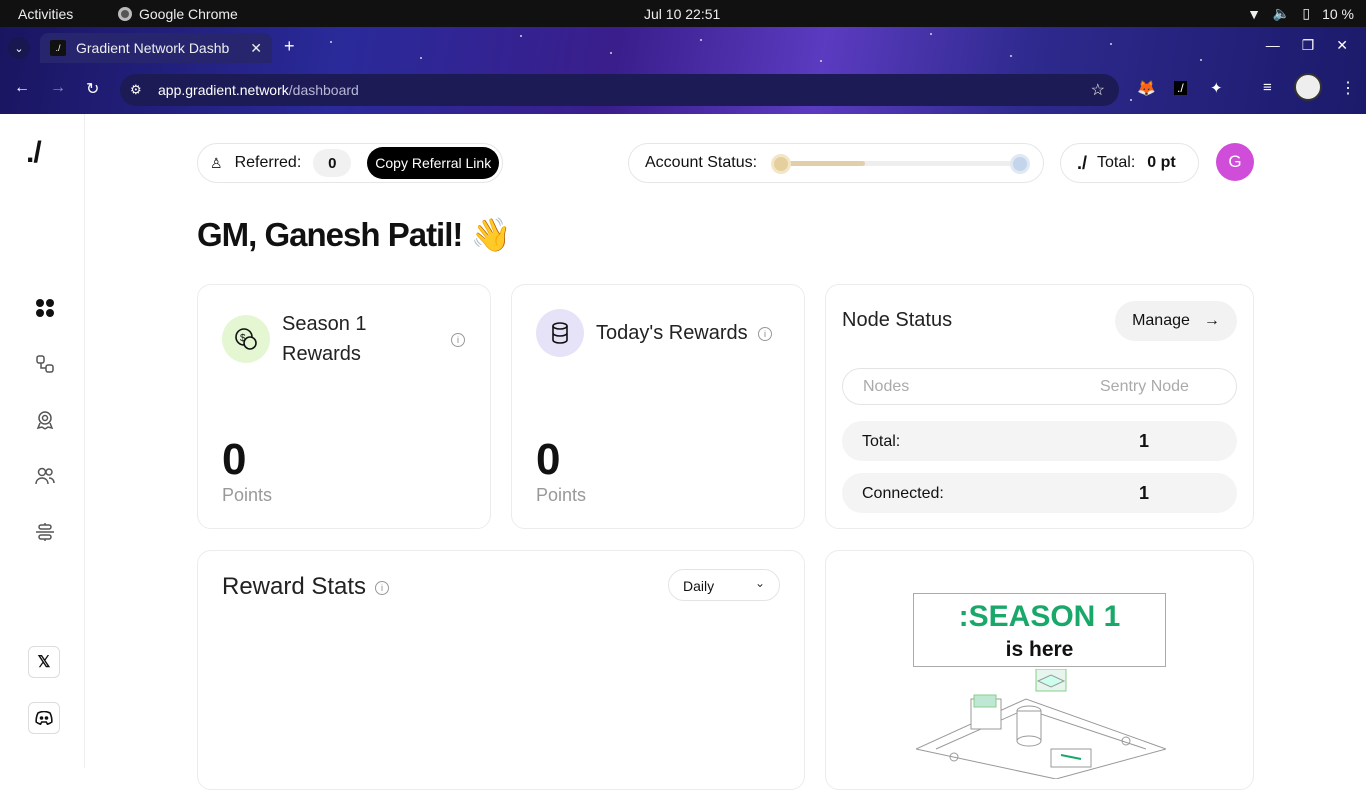  I want to click on dashboard-nav-icon, so click(45, 308).